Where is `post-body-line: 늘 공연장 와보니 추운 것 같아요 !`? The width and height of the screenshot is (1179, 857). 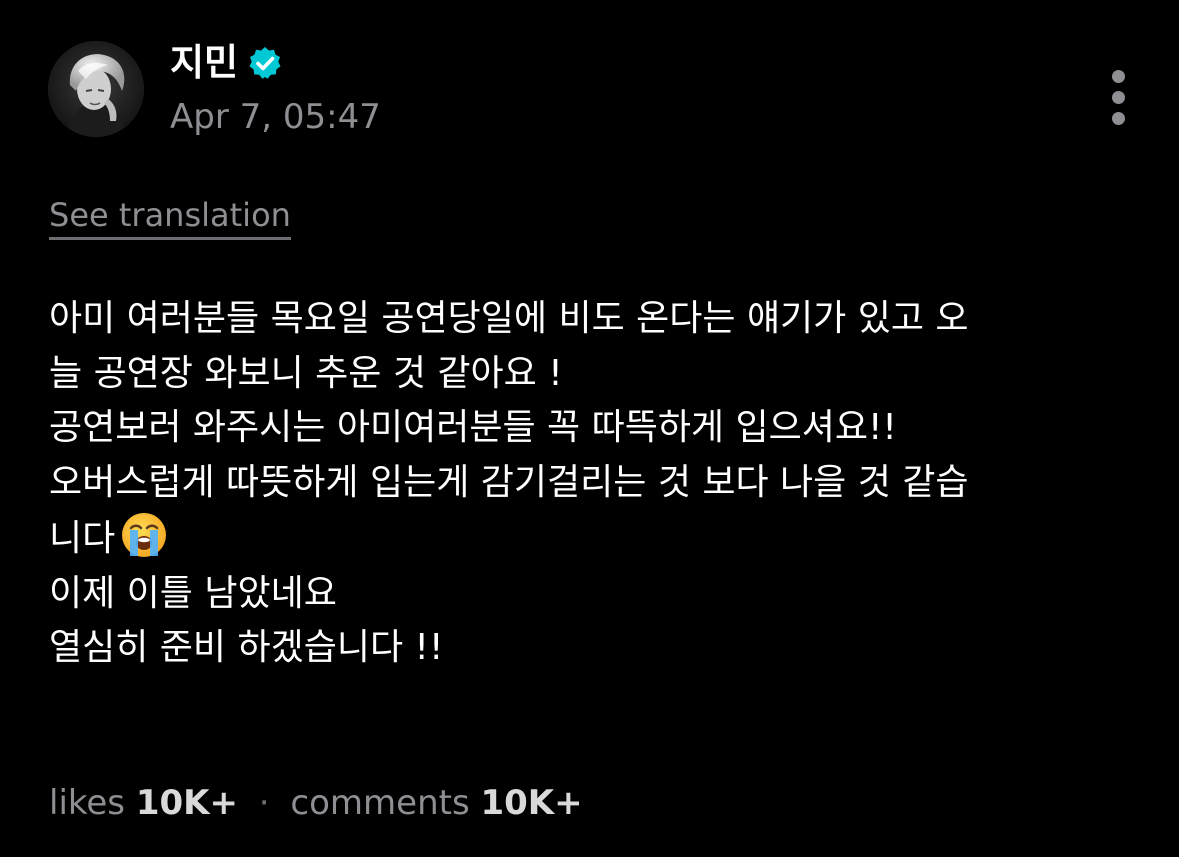 post-body-line: 늘 공연장 와보니 추운 것 같아요 ! is located at coordinates (306, 373).